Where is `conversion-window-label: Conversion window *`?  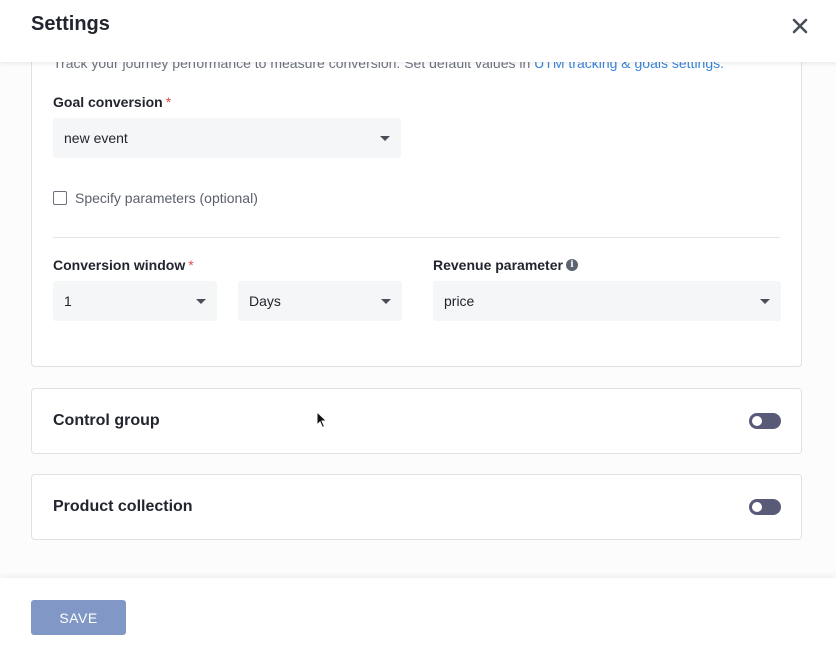 conversion-window-label: Conversion window * is located at coordinates (123, 265).